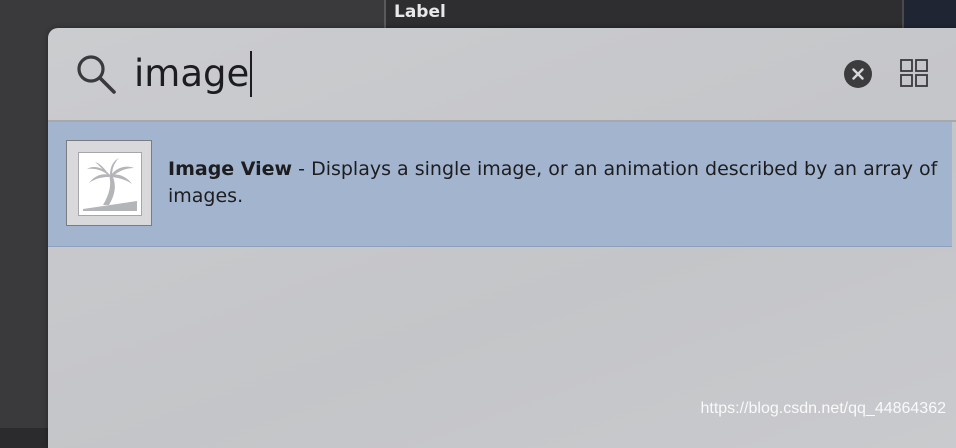 The image size is (956, 448). What do you see at coordinates (251, 74) in the screenshot?
I see `text-caret` at bounding box center [251, 74].